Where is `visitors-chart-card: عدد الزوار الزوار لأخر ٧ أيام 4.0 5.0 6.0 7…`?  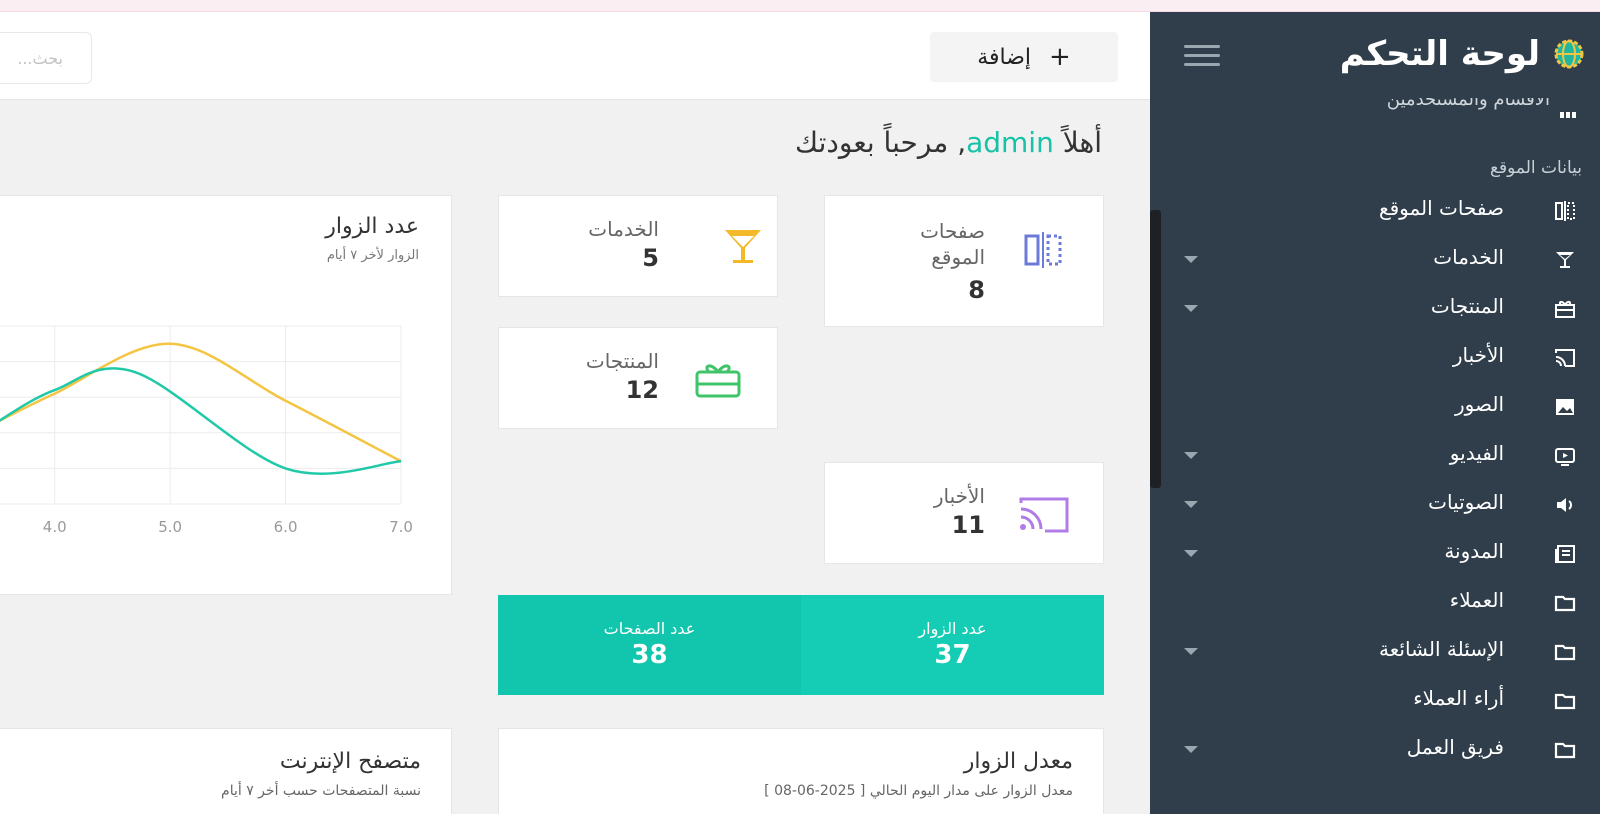 visitors-chart-card: عدد الزوار الزوار لأخر ٧ أيام 4.0 5.0 6.0 7… is located at coordinates (226, 395).